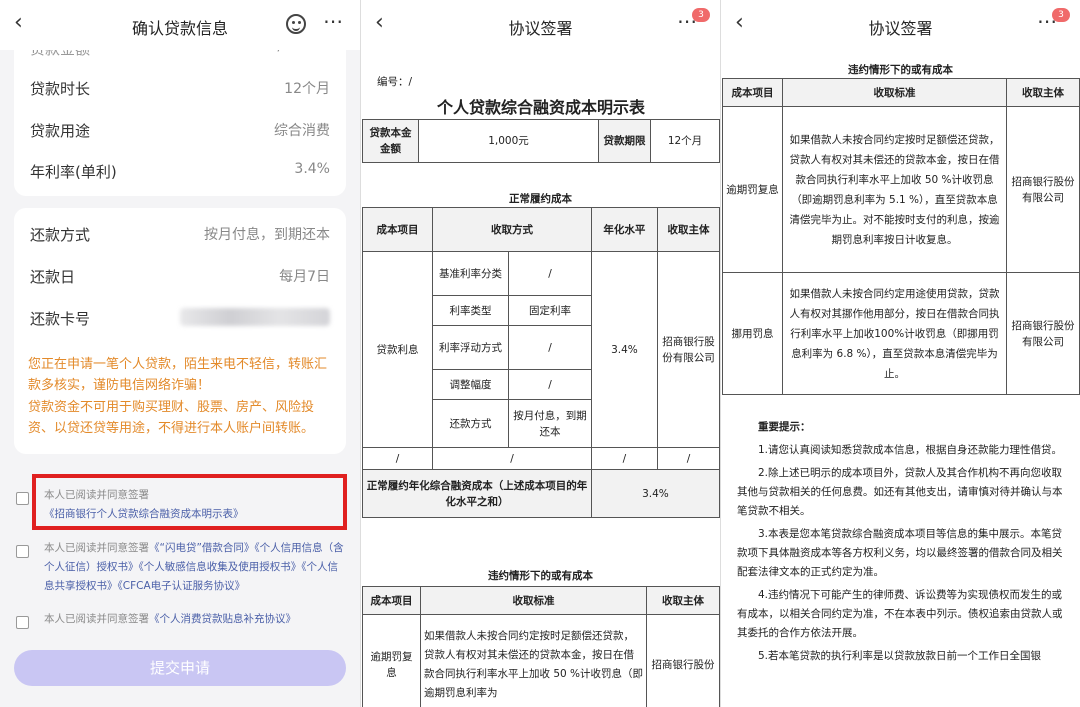 This screenshot has height=707, width=1080. What do you see at coordinates (179, 28) in the screenshot?
I see `page-title: 确认贷款信息` at bounding box center [179, 28].